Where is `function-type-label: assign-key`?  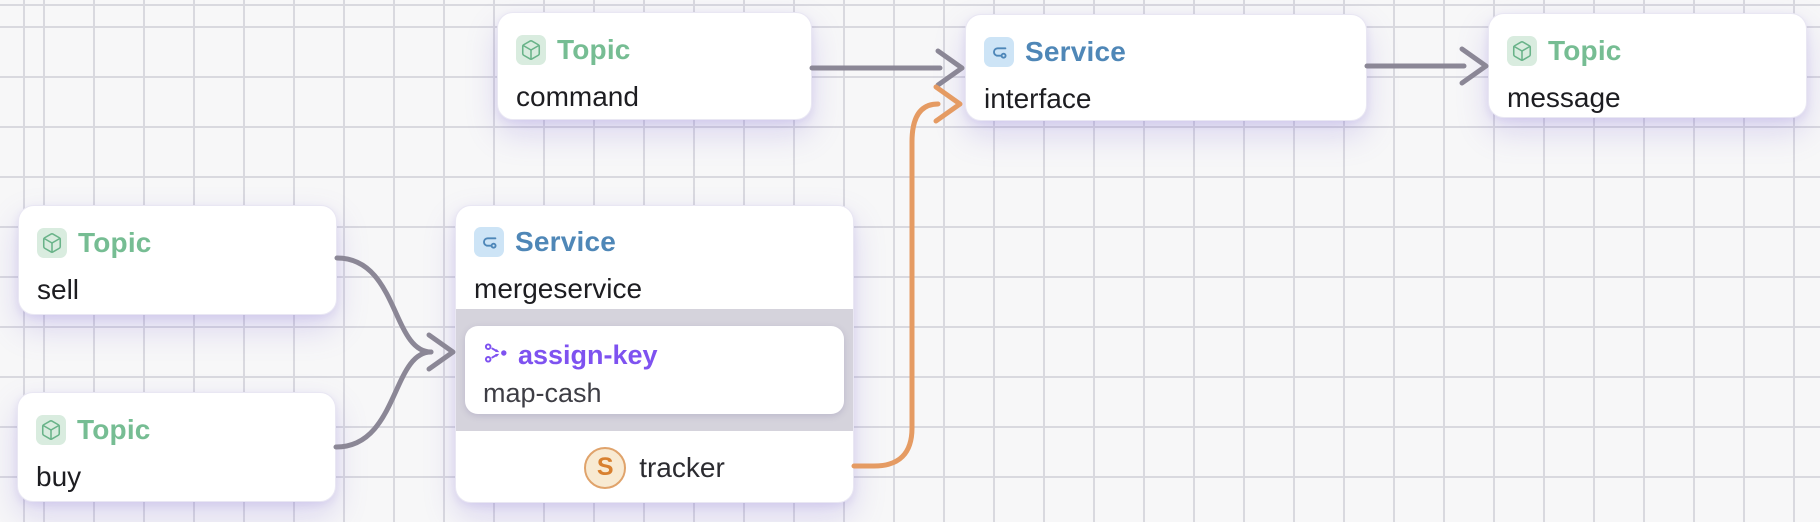
function-type-label: assign-key is located at coordinates (588, 355).